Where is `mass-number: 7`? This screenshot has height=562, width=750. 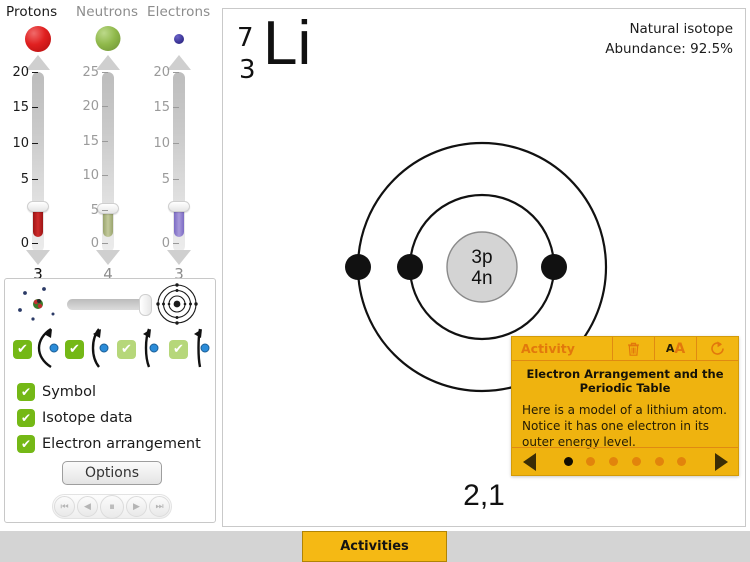 mass-number: 7 is located at coordinates (245, 38).